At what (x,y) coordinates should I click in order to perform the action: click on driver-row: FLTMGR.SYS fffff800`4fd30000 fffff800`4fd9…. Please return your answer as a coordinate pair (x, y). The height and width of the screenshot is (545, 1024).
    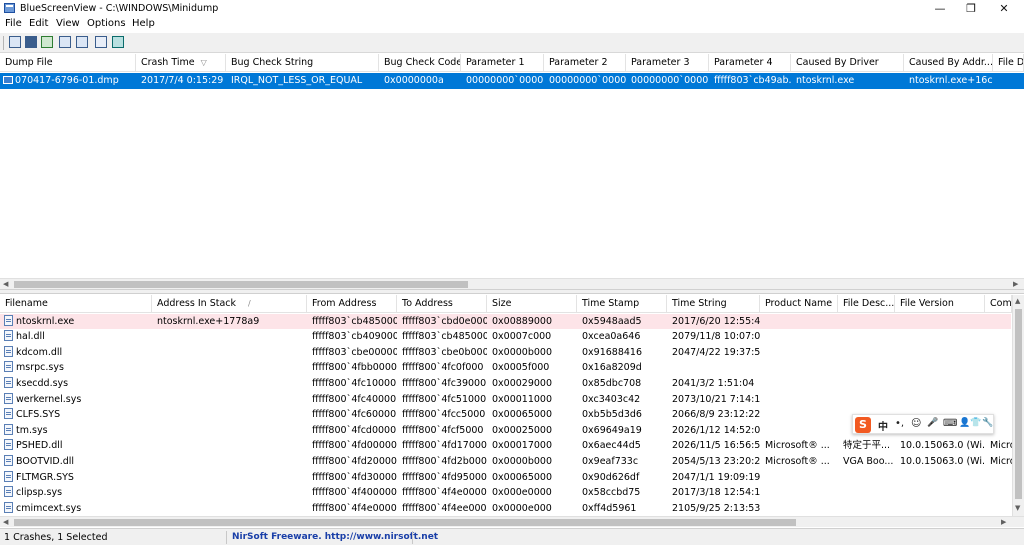
    Looking at the image, I should click on (505, 478).